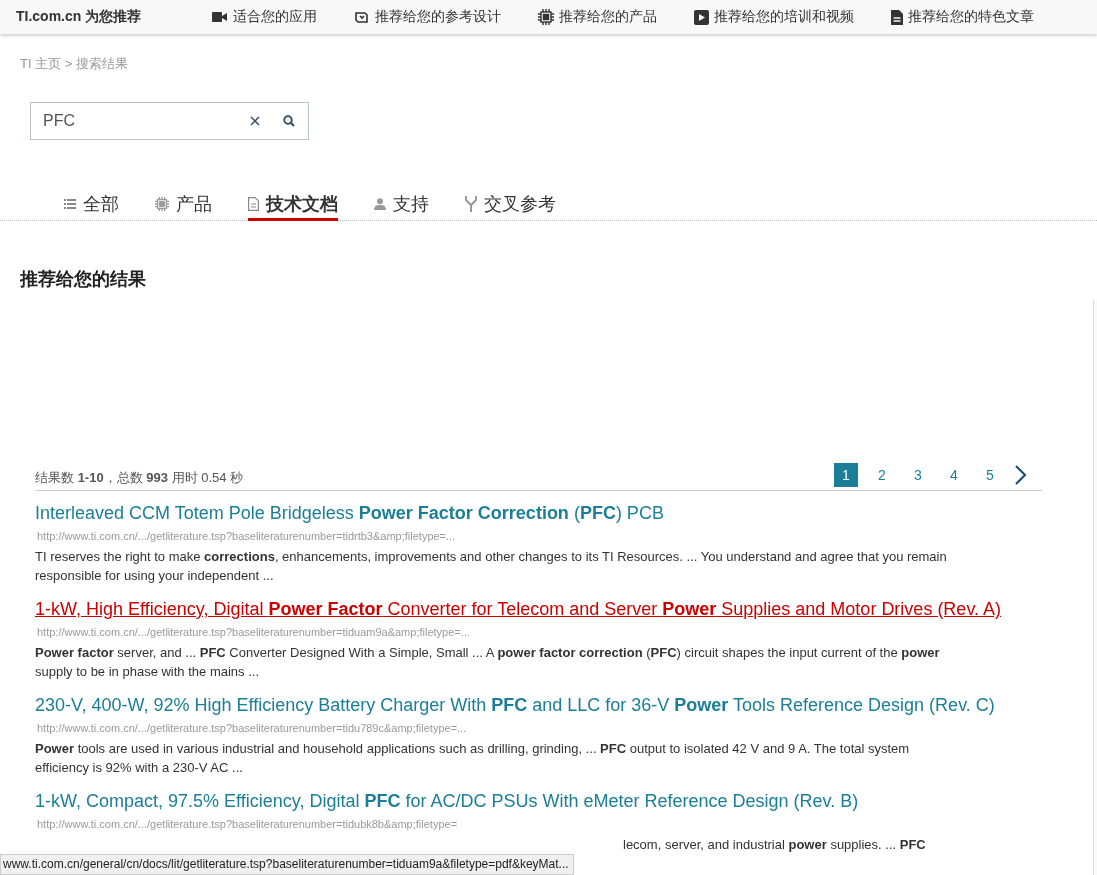  I want to click on nav-link: 适合您的应用, so click(265, 17).